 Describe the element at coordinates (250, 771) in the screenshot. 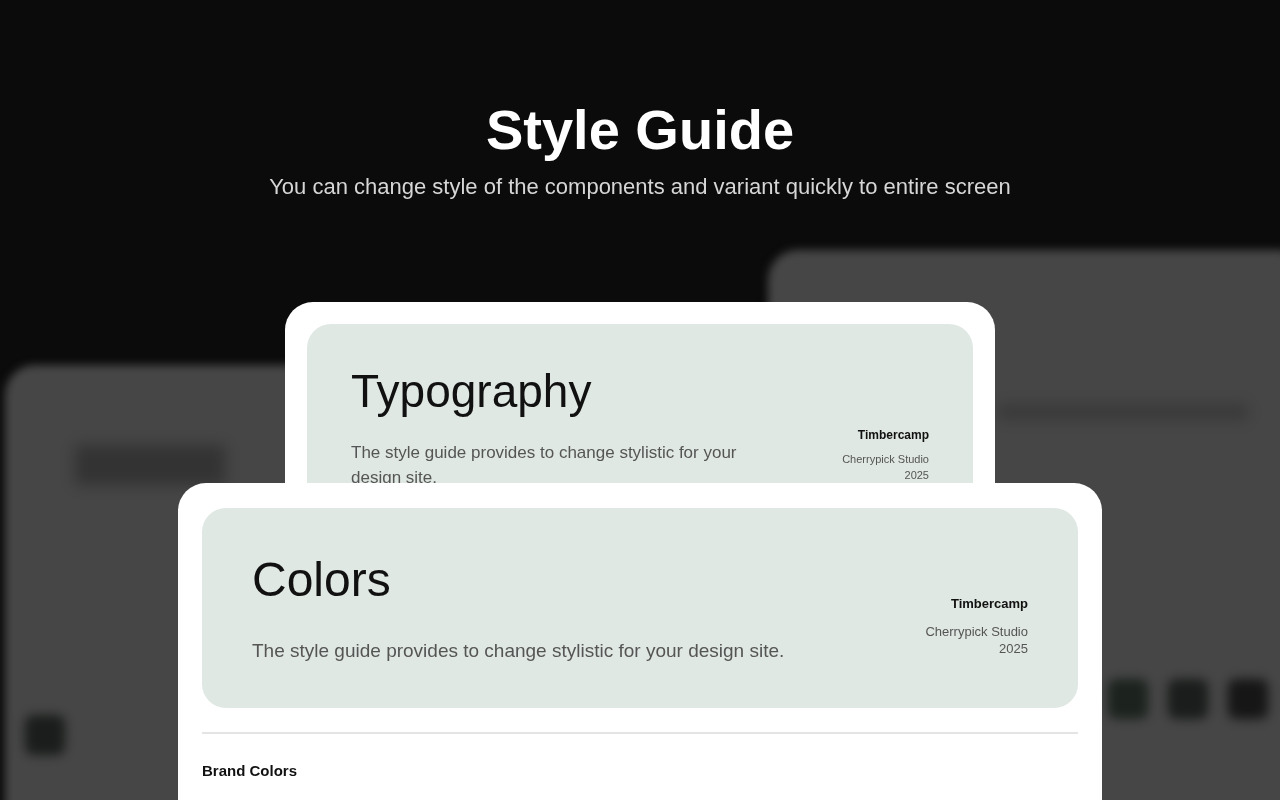

I see `section-heading: Brand Colors` at that location.